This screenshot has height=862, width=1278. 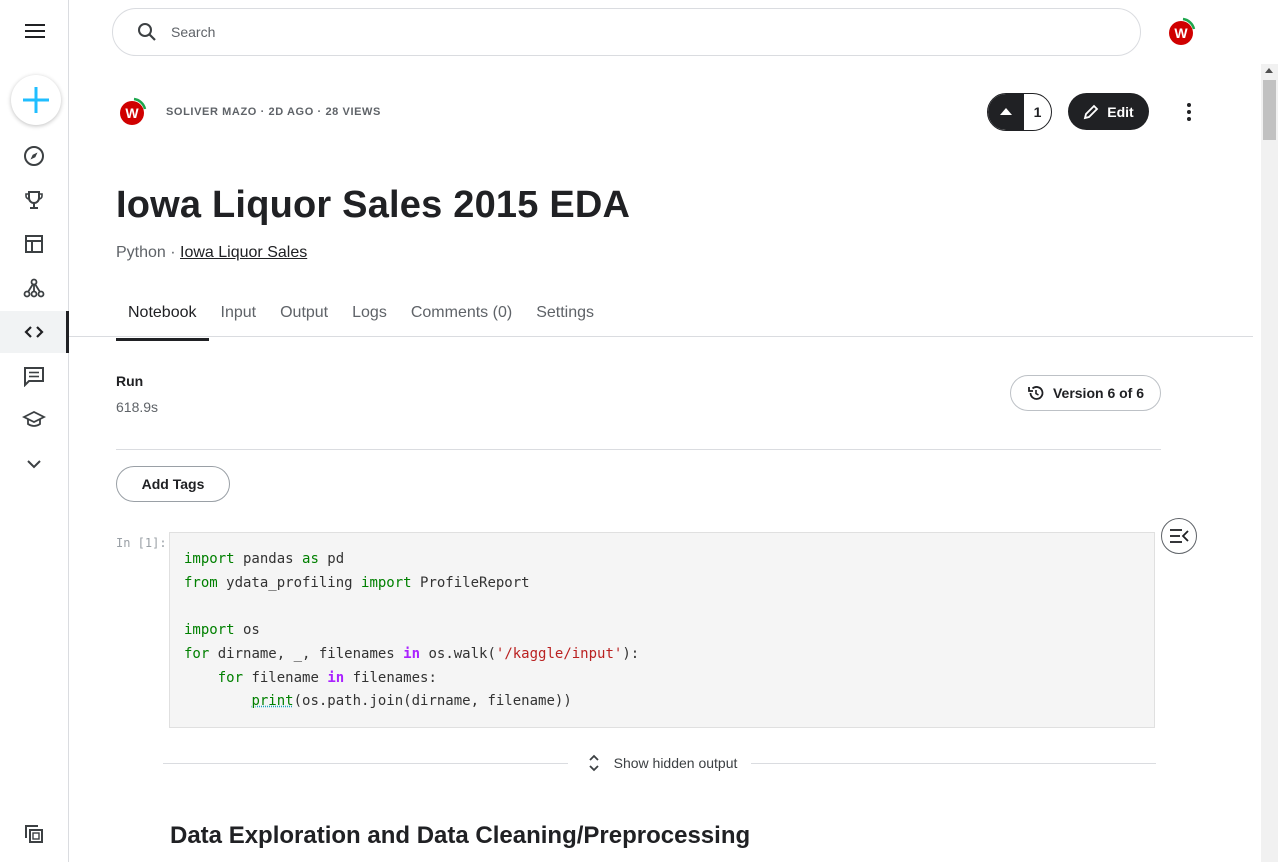 I want to click on nav-competitions, so click(x=34, y=200).